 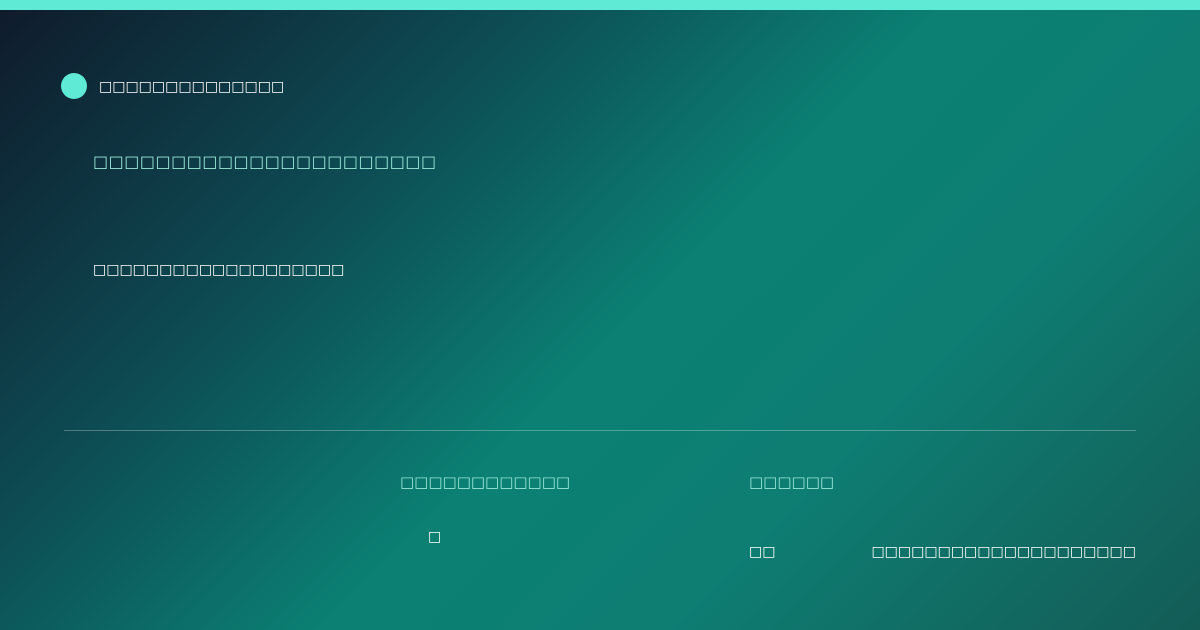 I want to click on section-divider, so click(x=600, y=430).